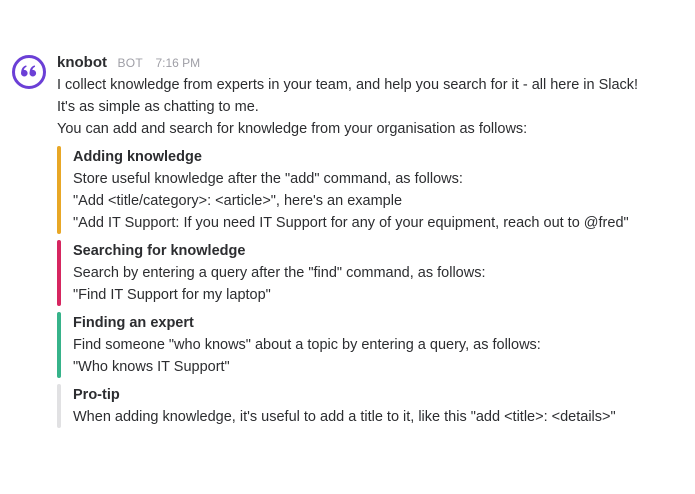 Image resolution: width=695 pixels, height=494 pixels. I want to click on attachment-text-line: "Who knows IT Support", so click(151, 367).